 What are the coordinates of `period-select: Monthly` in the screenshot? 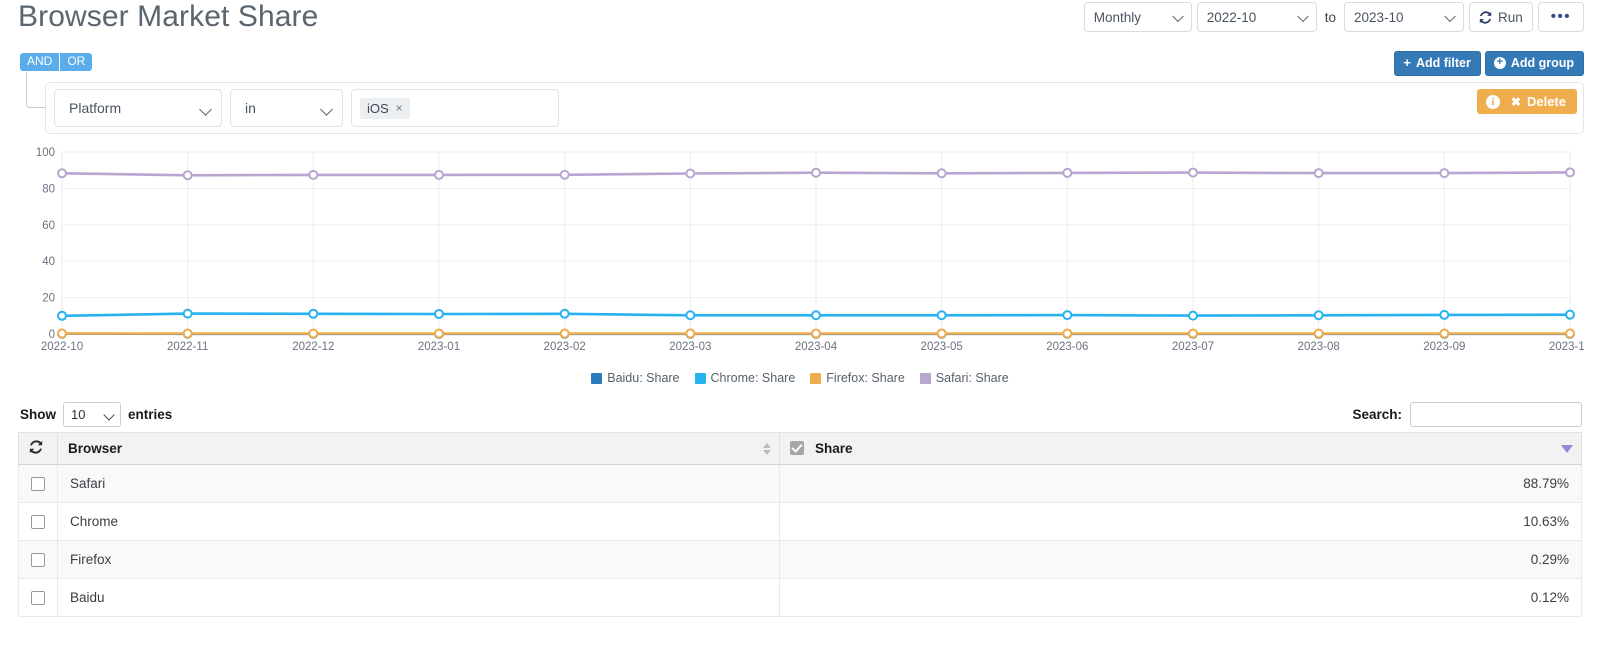 It's located at (1137, 17).